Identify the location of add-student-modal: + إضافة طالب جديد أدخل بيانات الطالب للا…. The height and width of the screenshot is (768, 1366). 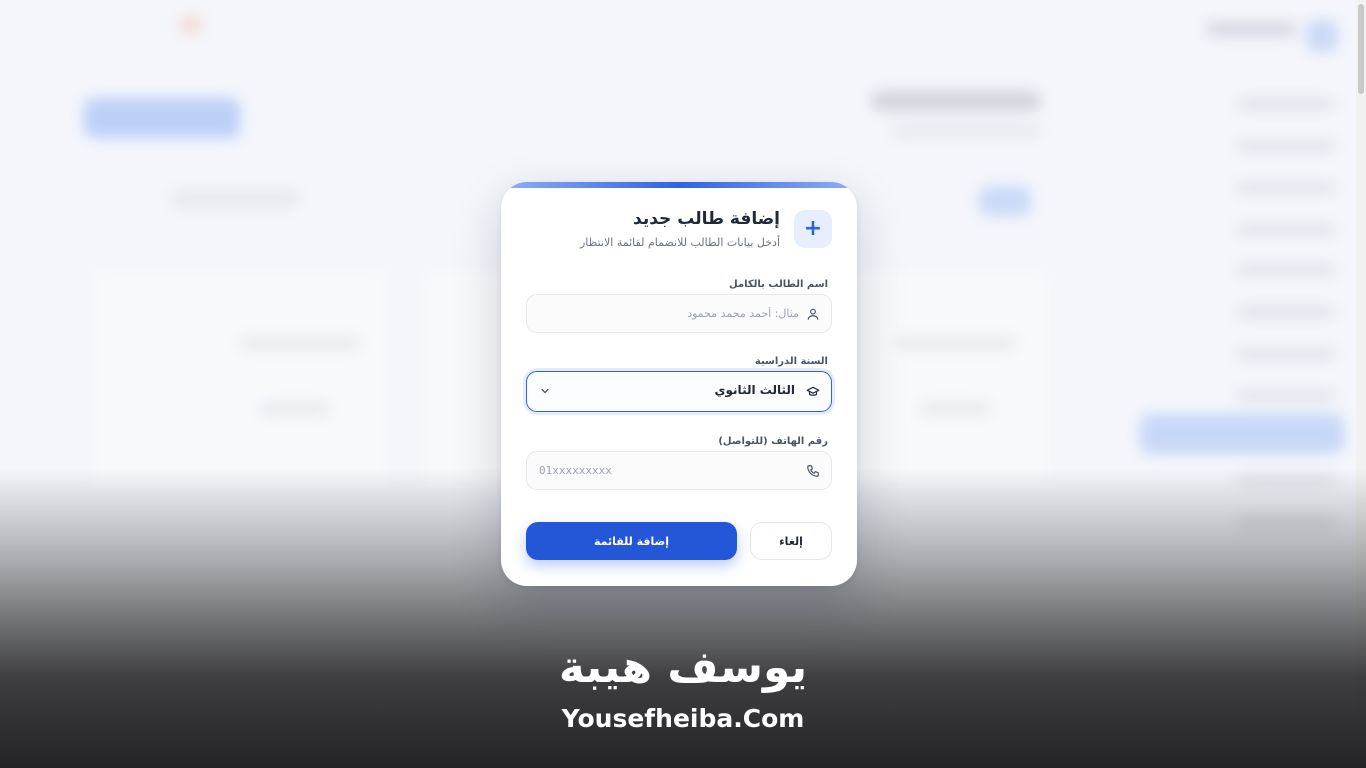
(679, 384).